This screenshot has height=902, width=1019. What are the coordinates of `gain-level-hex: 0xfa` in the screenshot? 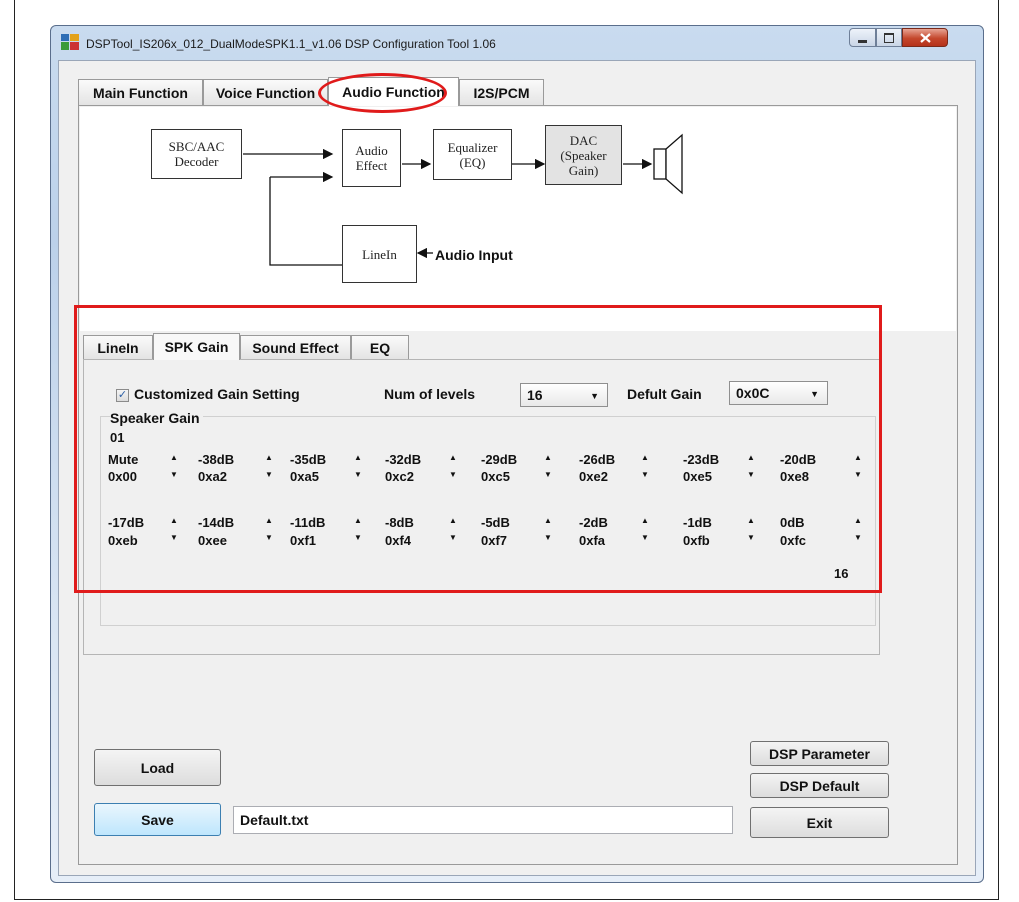 It's located at (592, 540).